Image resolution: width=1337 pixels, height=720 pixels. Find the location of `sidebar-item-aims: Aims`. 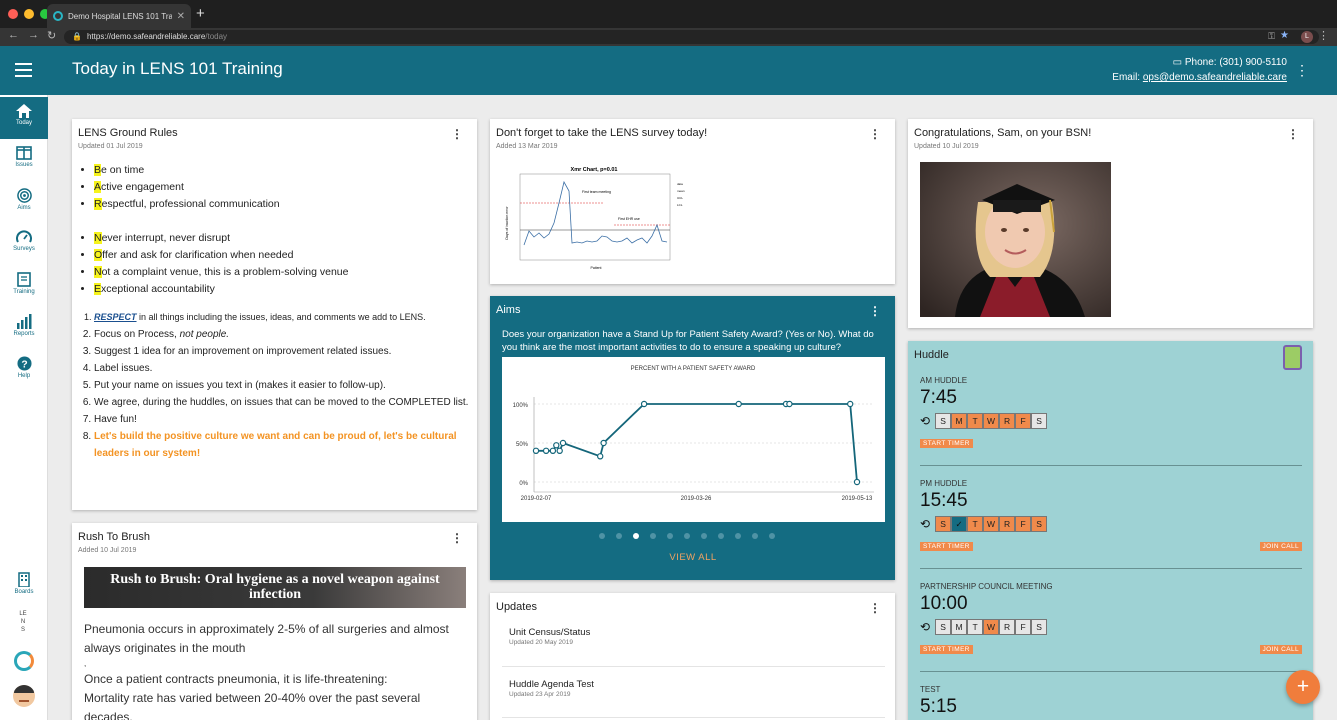

sidebar-item-aims: Aims is located at coordinates (24, 202).